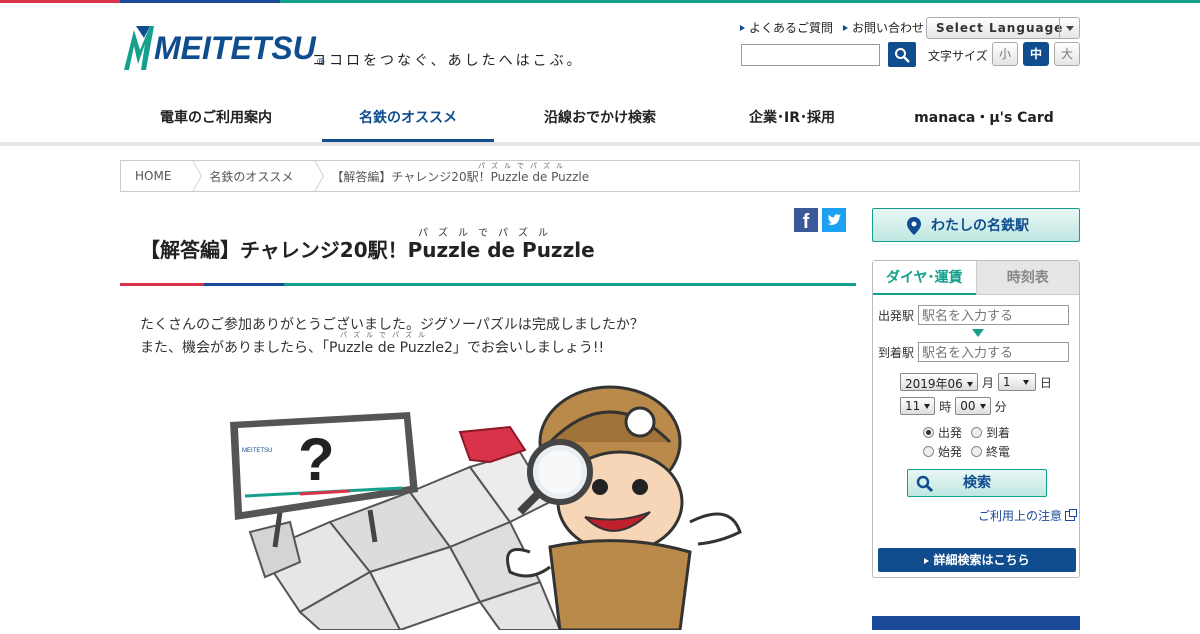  I want to click on route-search-button: 検索, so click(977, 483).